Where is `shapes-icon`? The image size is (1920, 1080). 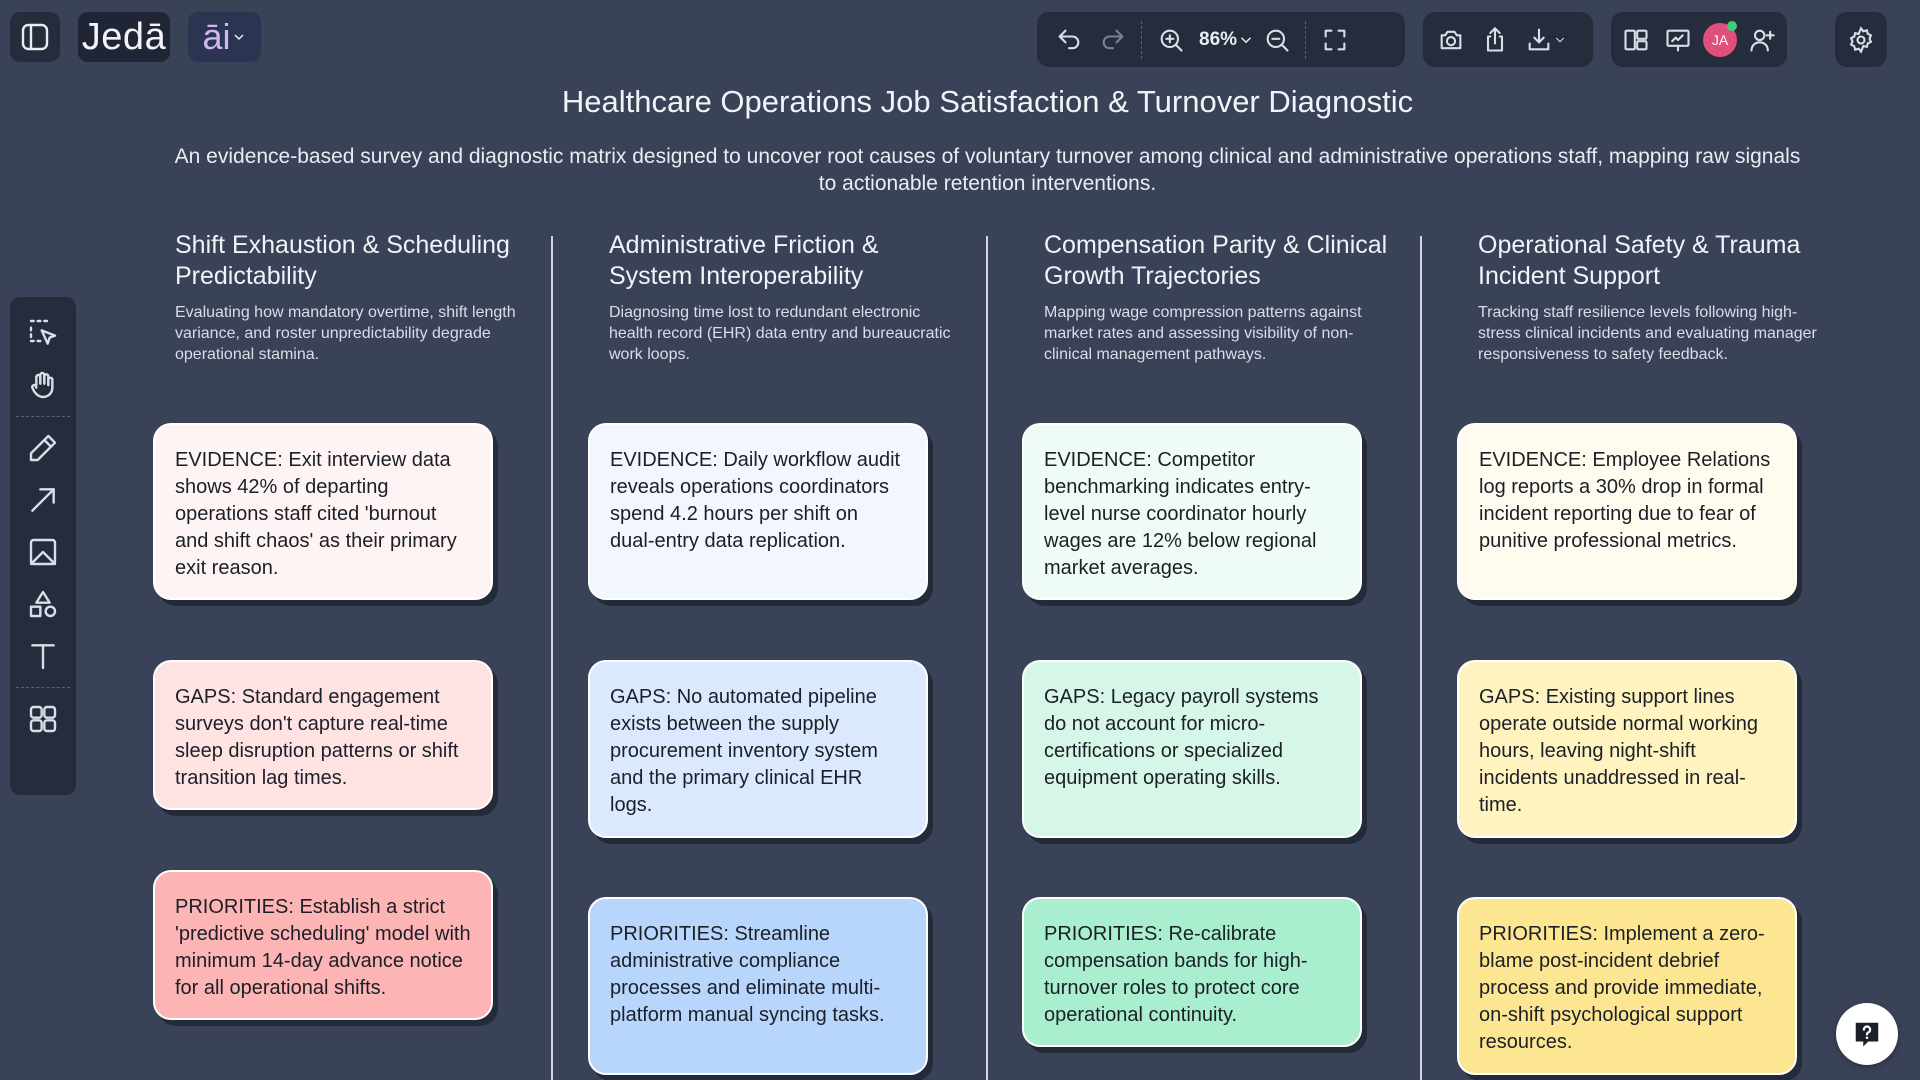
shapes-icon is located at coordinates (43, 604).